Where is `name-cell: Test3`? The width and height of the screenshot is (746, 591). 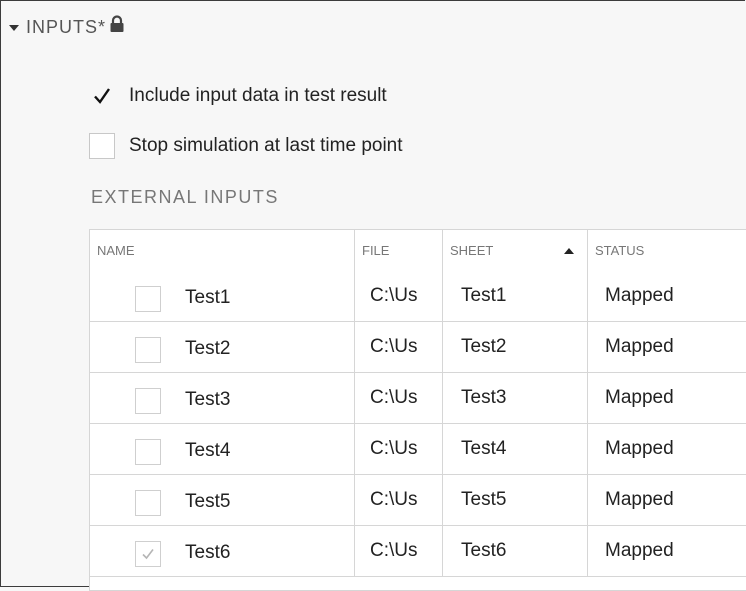 name-cell: Test3 is located at coordinates (222, 398).